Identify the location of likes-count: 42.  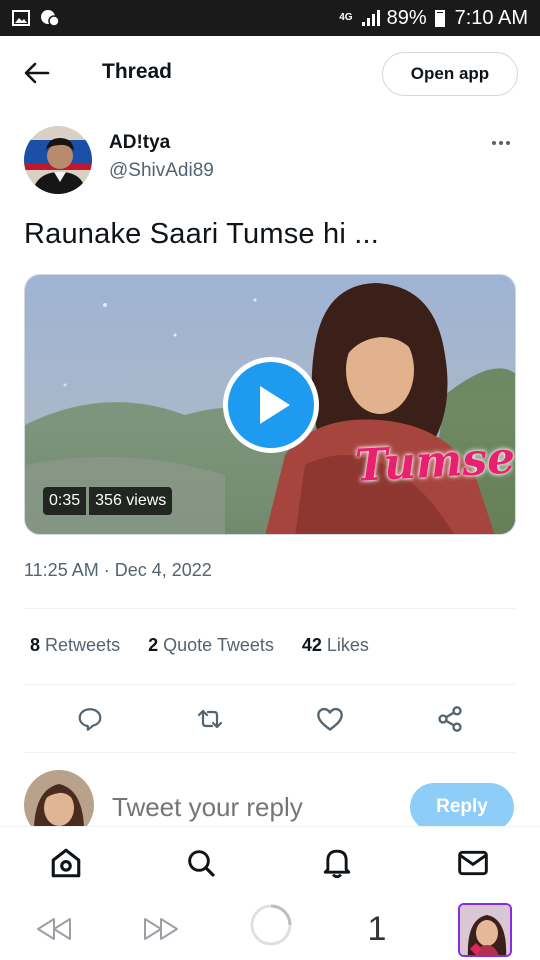
(311, 645).